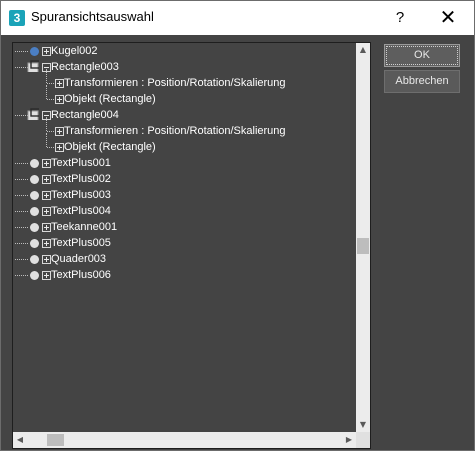 This screenshot has height=451, width=475. Describe the element at coordinates (85, 67) in the screenshot. I see `tree-node-label: Rectangle003` at that location.